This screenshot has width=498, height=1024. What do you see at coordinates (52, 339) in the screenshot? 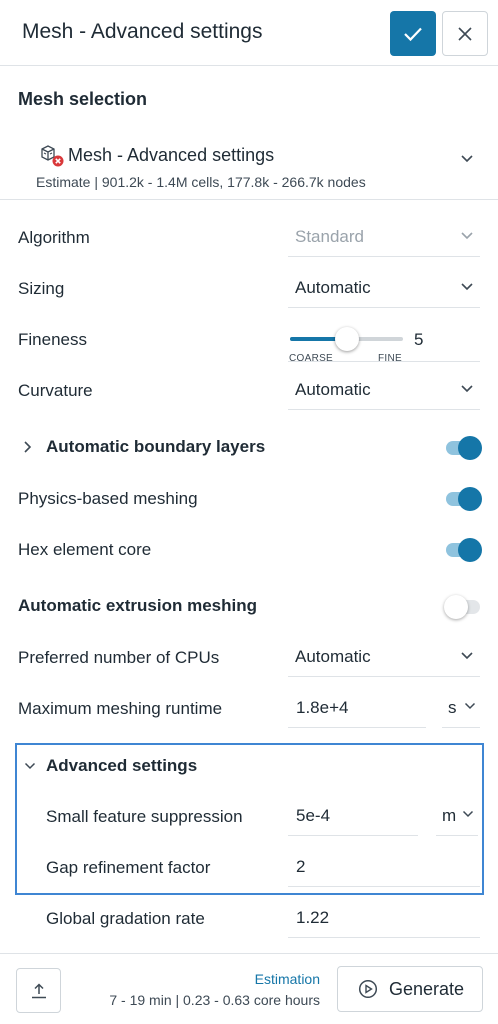
I see `fineness-label: Fineness` at bounding box center [52, 339].